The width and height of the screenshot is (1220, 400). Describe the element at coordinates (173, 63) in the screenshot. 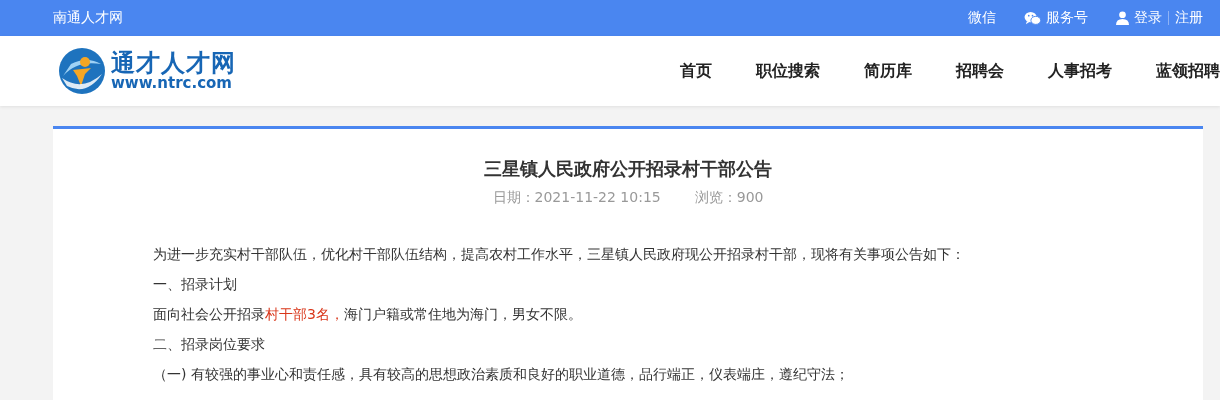

I see `logo-title: 通才人才网` at that location.